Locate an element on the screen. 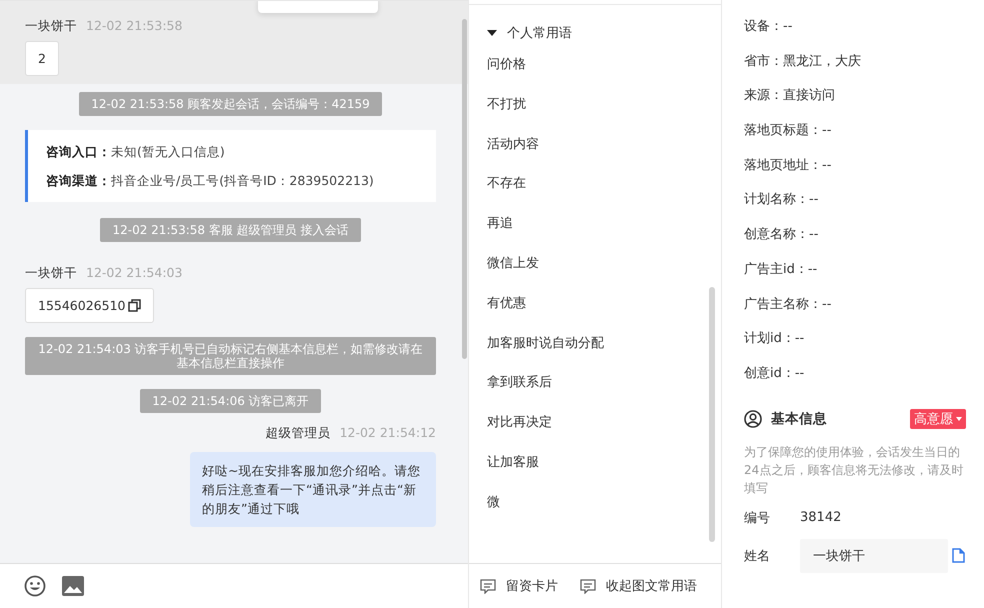 This screenshot has height=608, width=984. action-label: 收起图文常用语 is located at coordinates (651, 586).